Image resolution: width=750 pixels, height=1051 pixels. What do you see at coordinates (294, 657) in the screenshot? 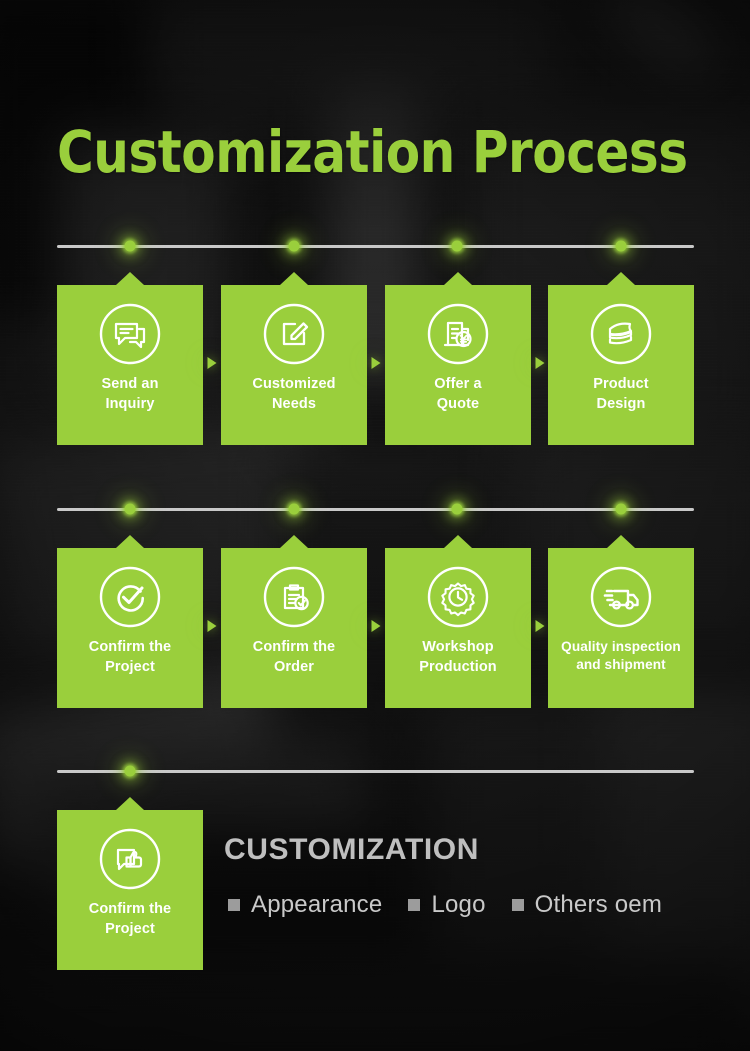
I see `card-label: Confirm the Order` at bounding box center [294, 657].